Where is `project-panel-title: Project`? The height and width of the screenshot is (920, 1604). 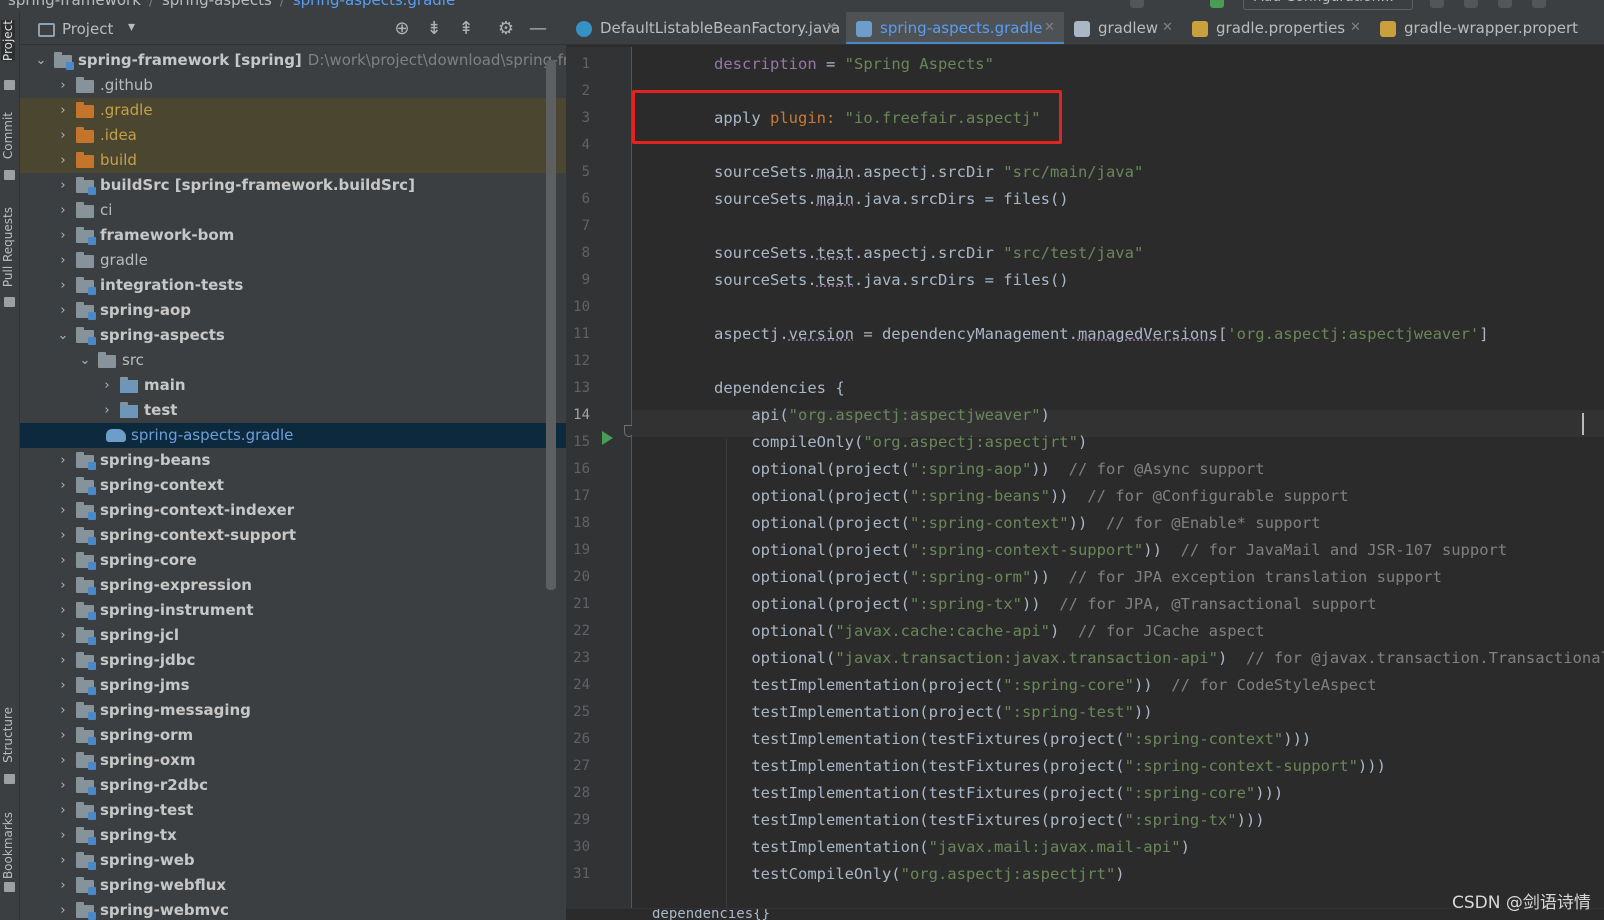
project-panel-title: Project is located at coordinates (87, 29).